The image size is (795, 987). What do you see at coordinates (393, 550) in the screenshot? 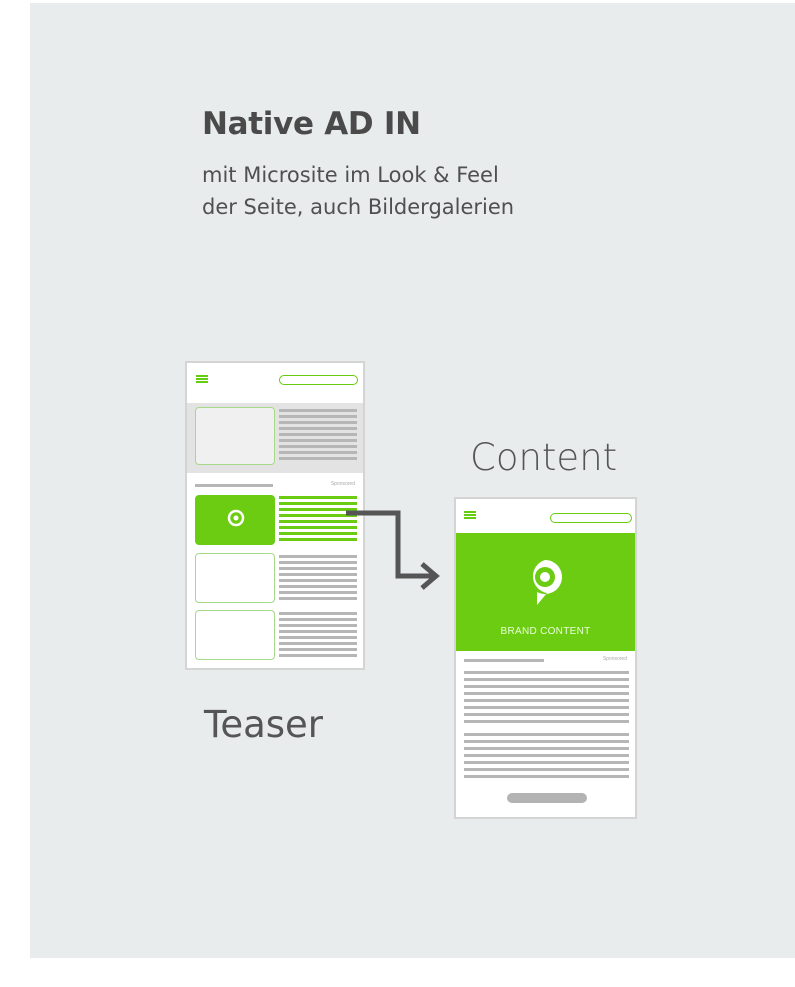
I see `connector-arrow` at bounding box center [393, 550].